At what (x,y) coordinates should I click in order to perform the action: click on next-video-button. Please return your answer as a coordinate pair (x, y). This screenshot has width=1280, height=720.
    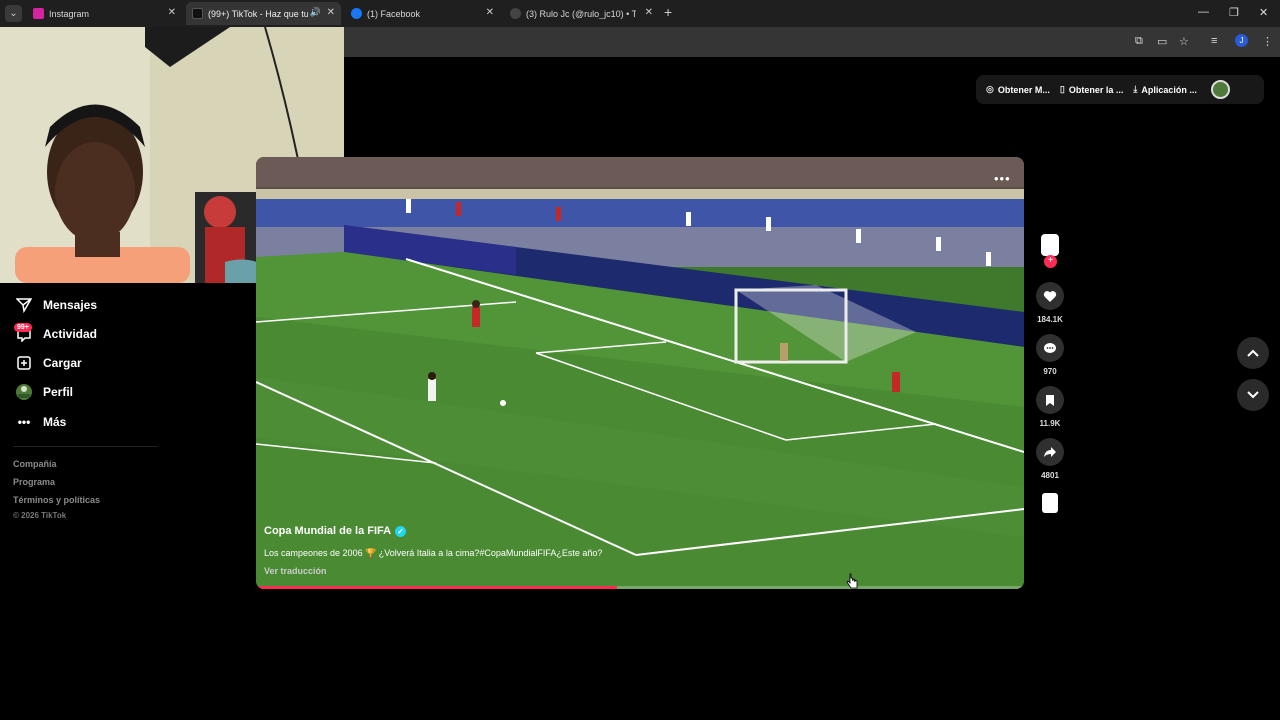
    Looking at the image, I should click on (1253, 395).